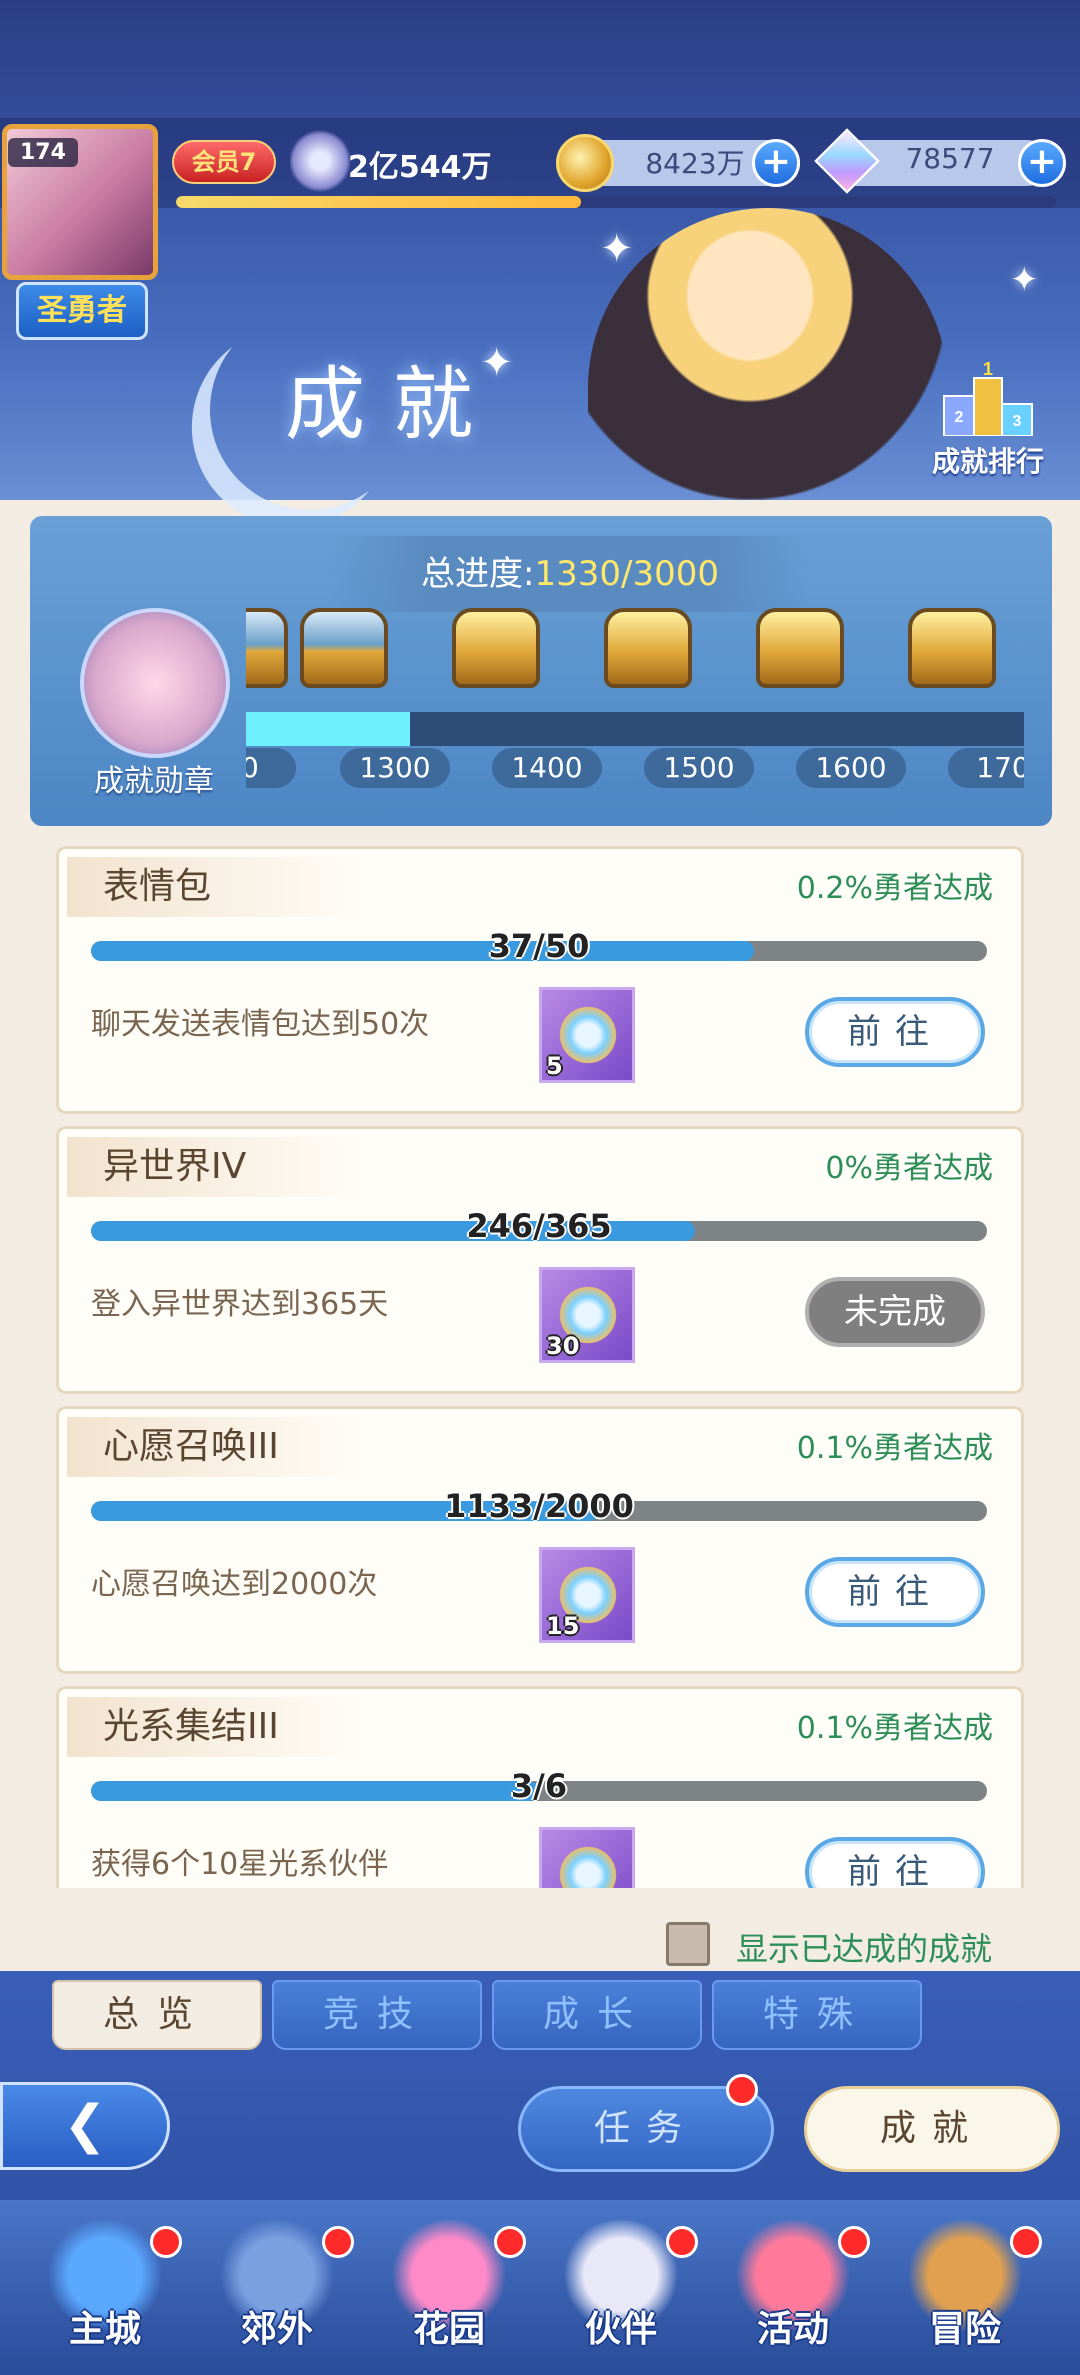 The width and height of the screenshot is (1080, 2375). I want to click on achievement-progress-text: 37/50, so click(539, 946).